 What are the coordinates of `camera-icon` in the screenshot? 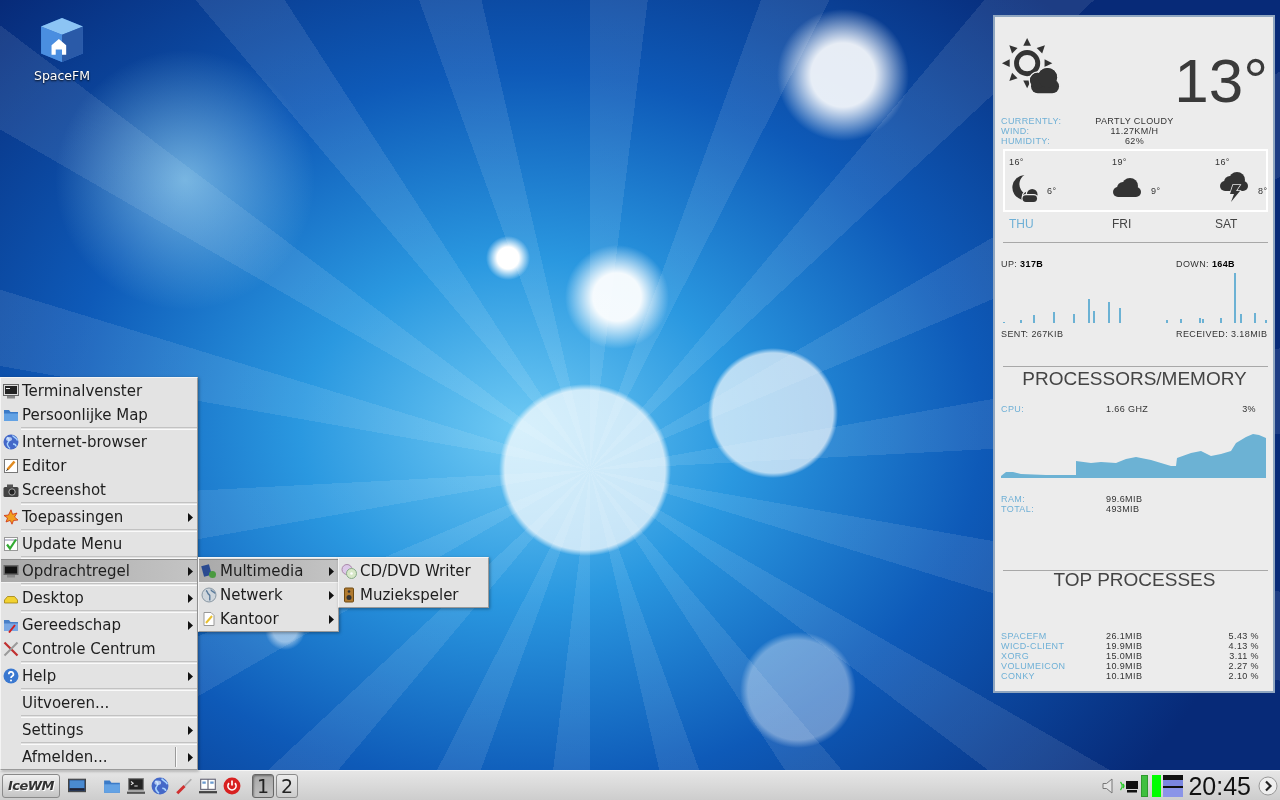 It's located at (11, 490).